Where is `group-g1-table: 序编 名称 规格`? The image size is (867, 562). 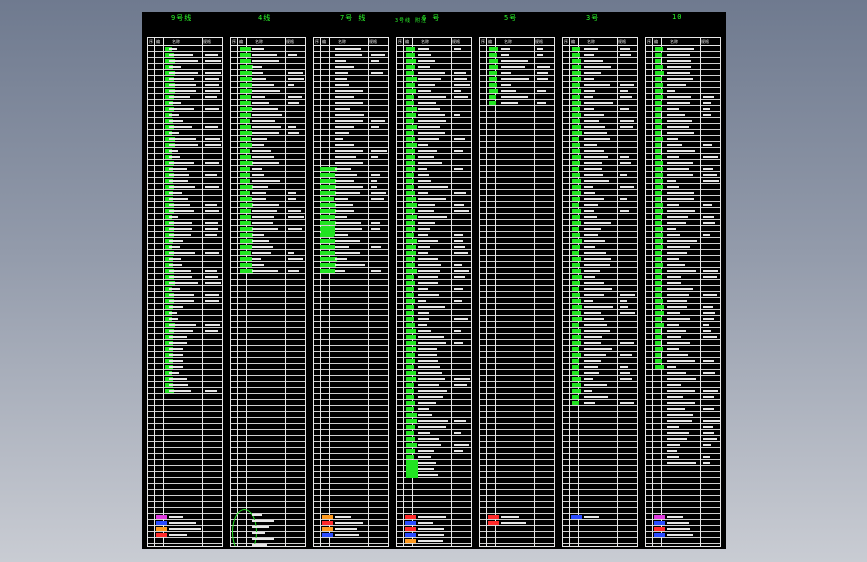
group-g1-table: 序编 名称 规格 is located at coordinates (185, 292).